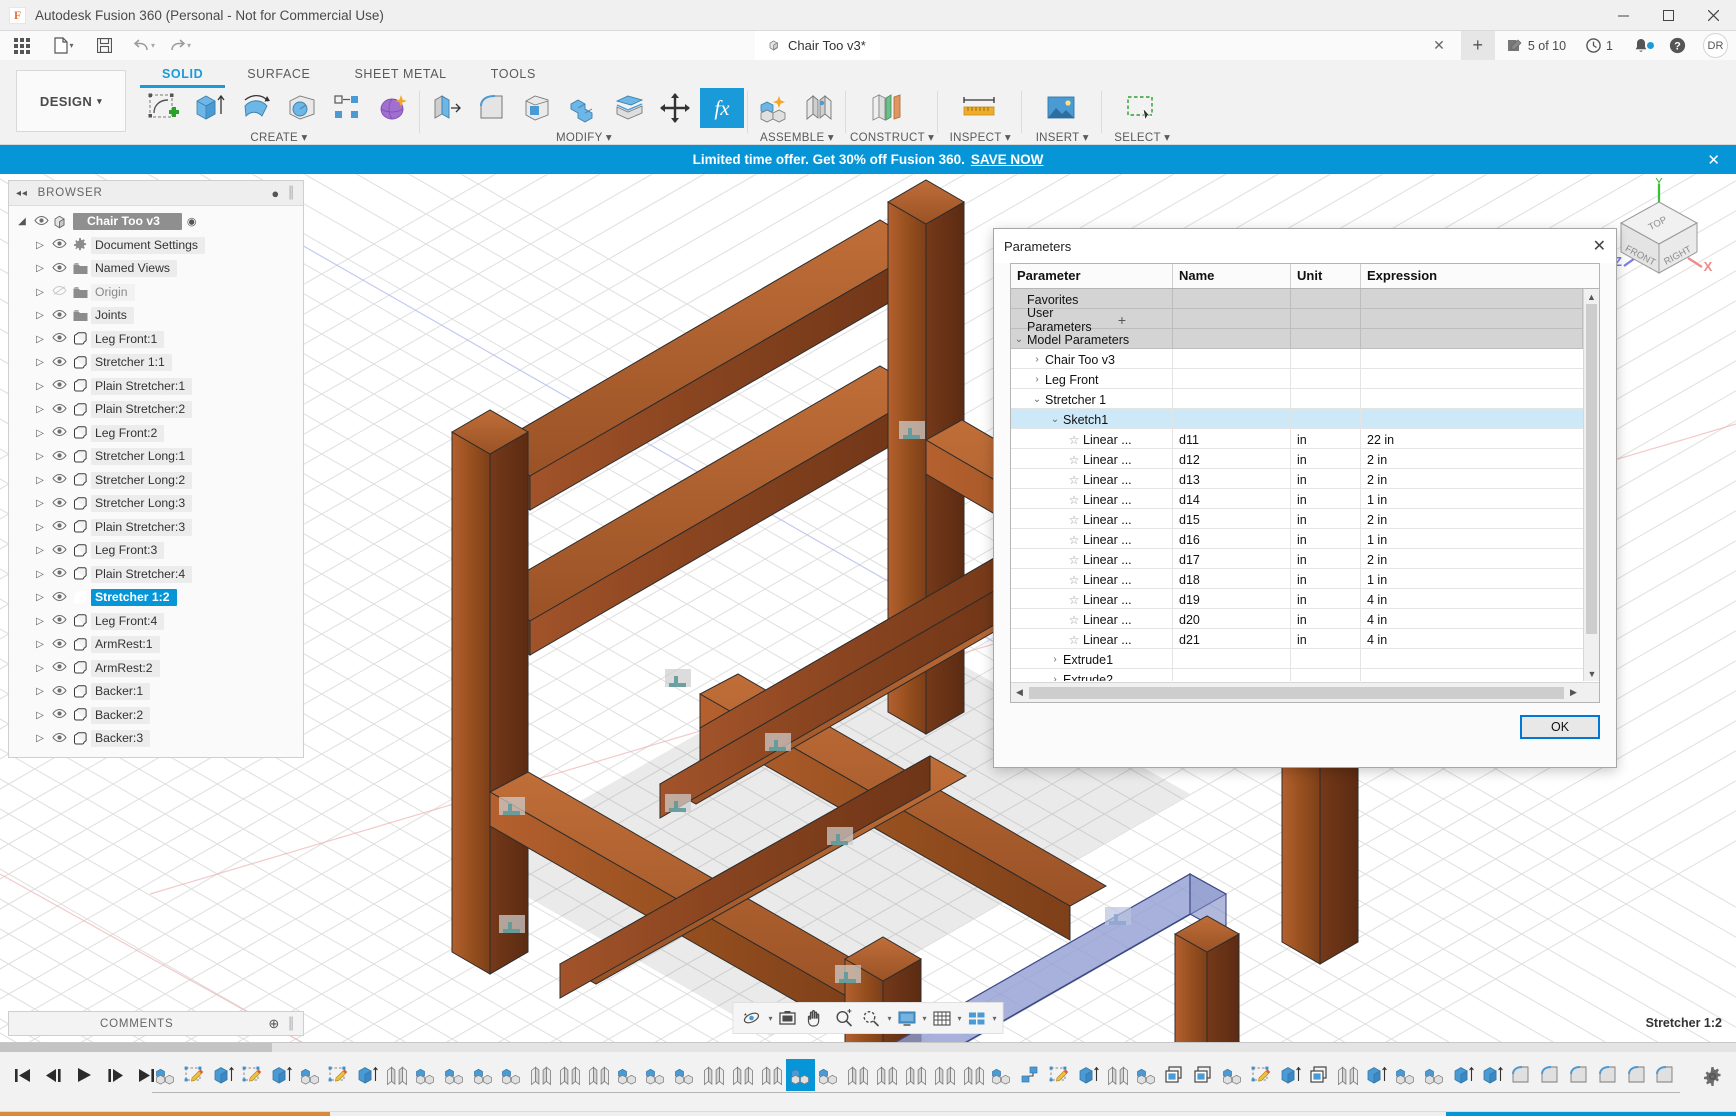  What do you see at coordinates (1591, 673) in the screenshot?
I see `scroll-down-icon: ▼` at bounding box center [1591, 673].